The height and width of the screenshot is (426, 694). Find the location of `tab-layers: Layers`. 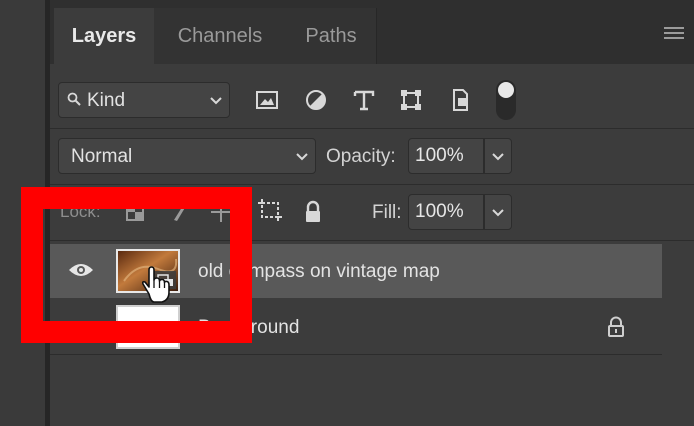

tab-layers: Layers is located at coordinates (104, 36).